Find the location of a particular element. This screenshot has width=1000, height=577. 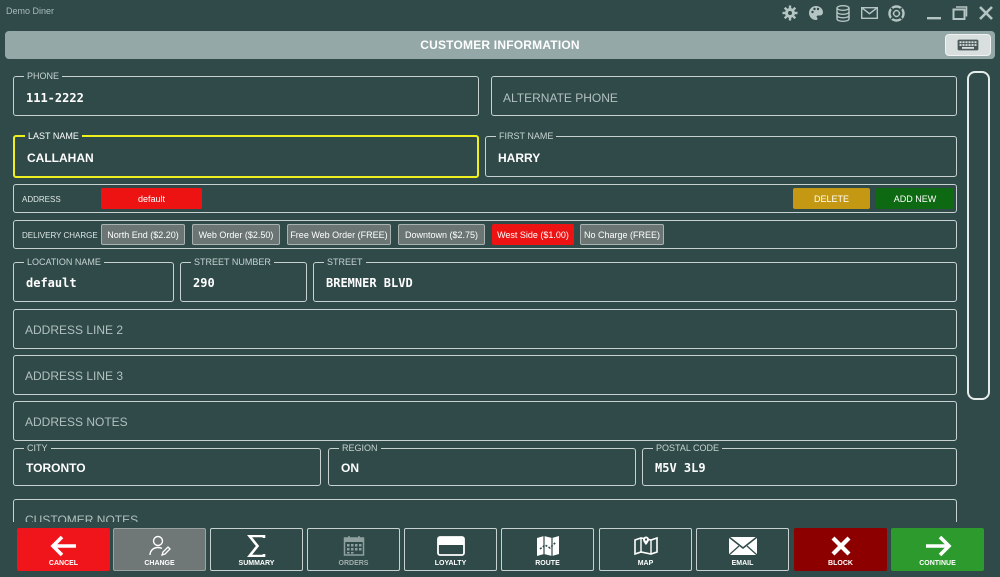

delivery-option-west-side: West Side ($1.00) is located at coordinates (533, 234).